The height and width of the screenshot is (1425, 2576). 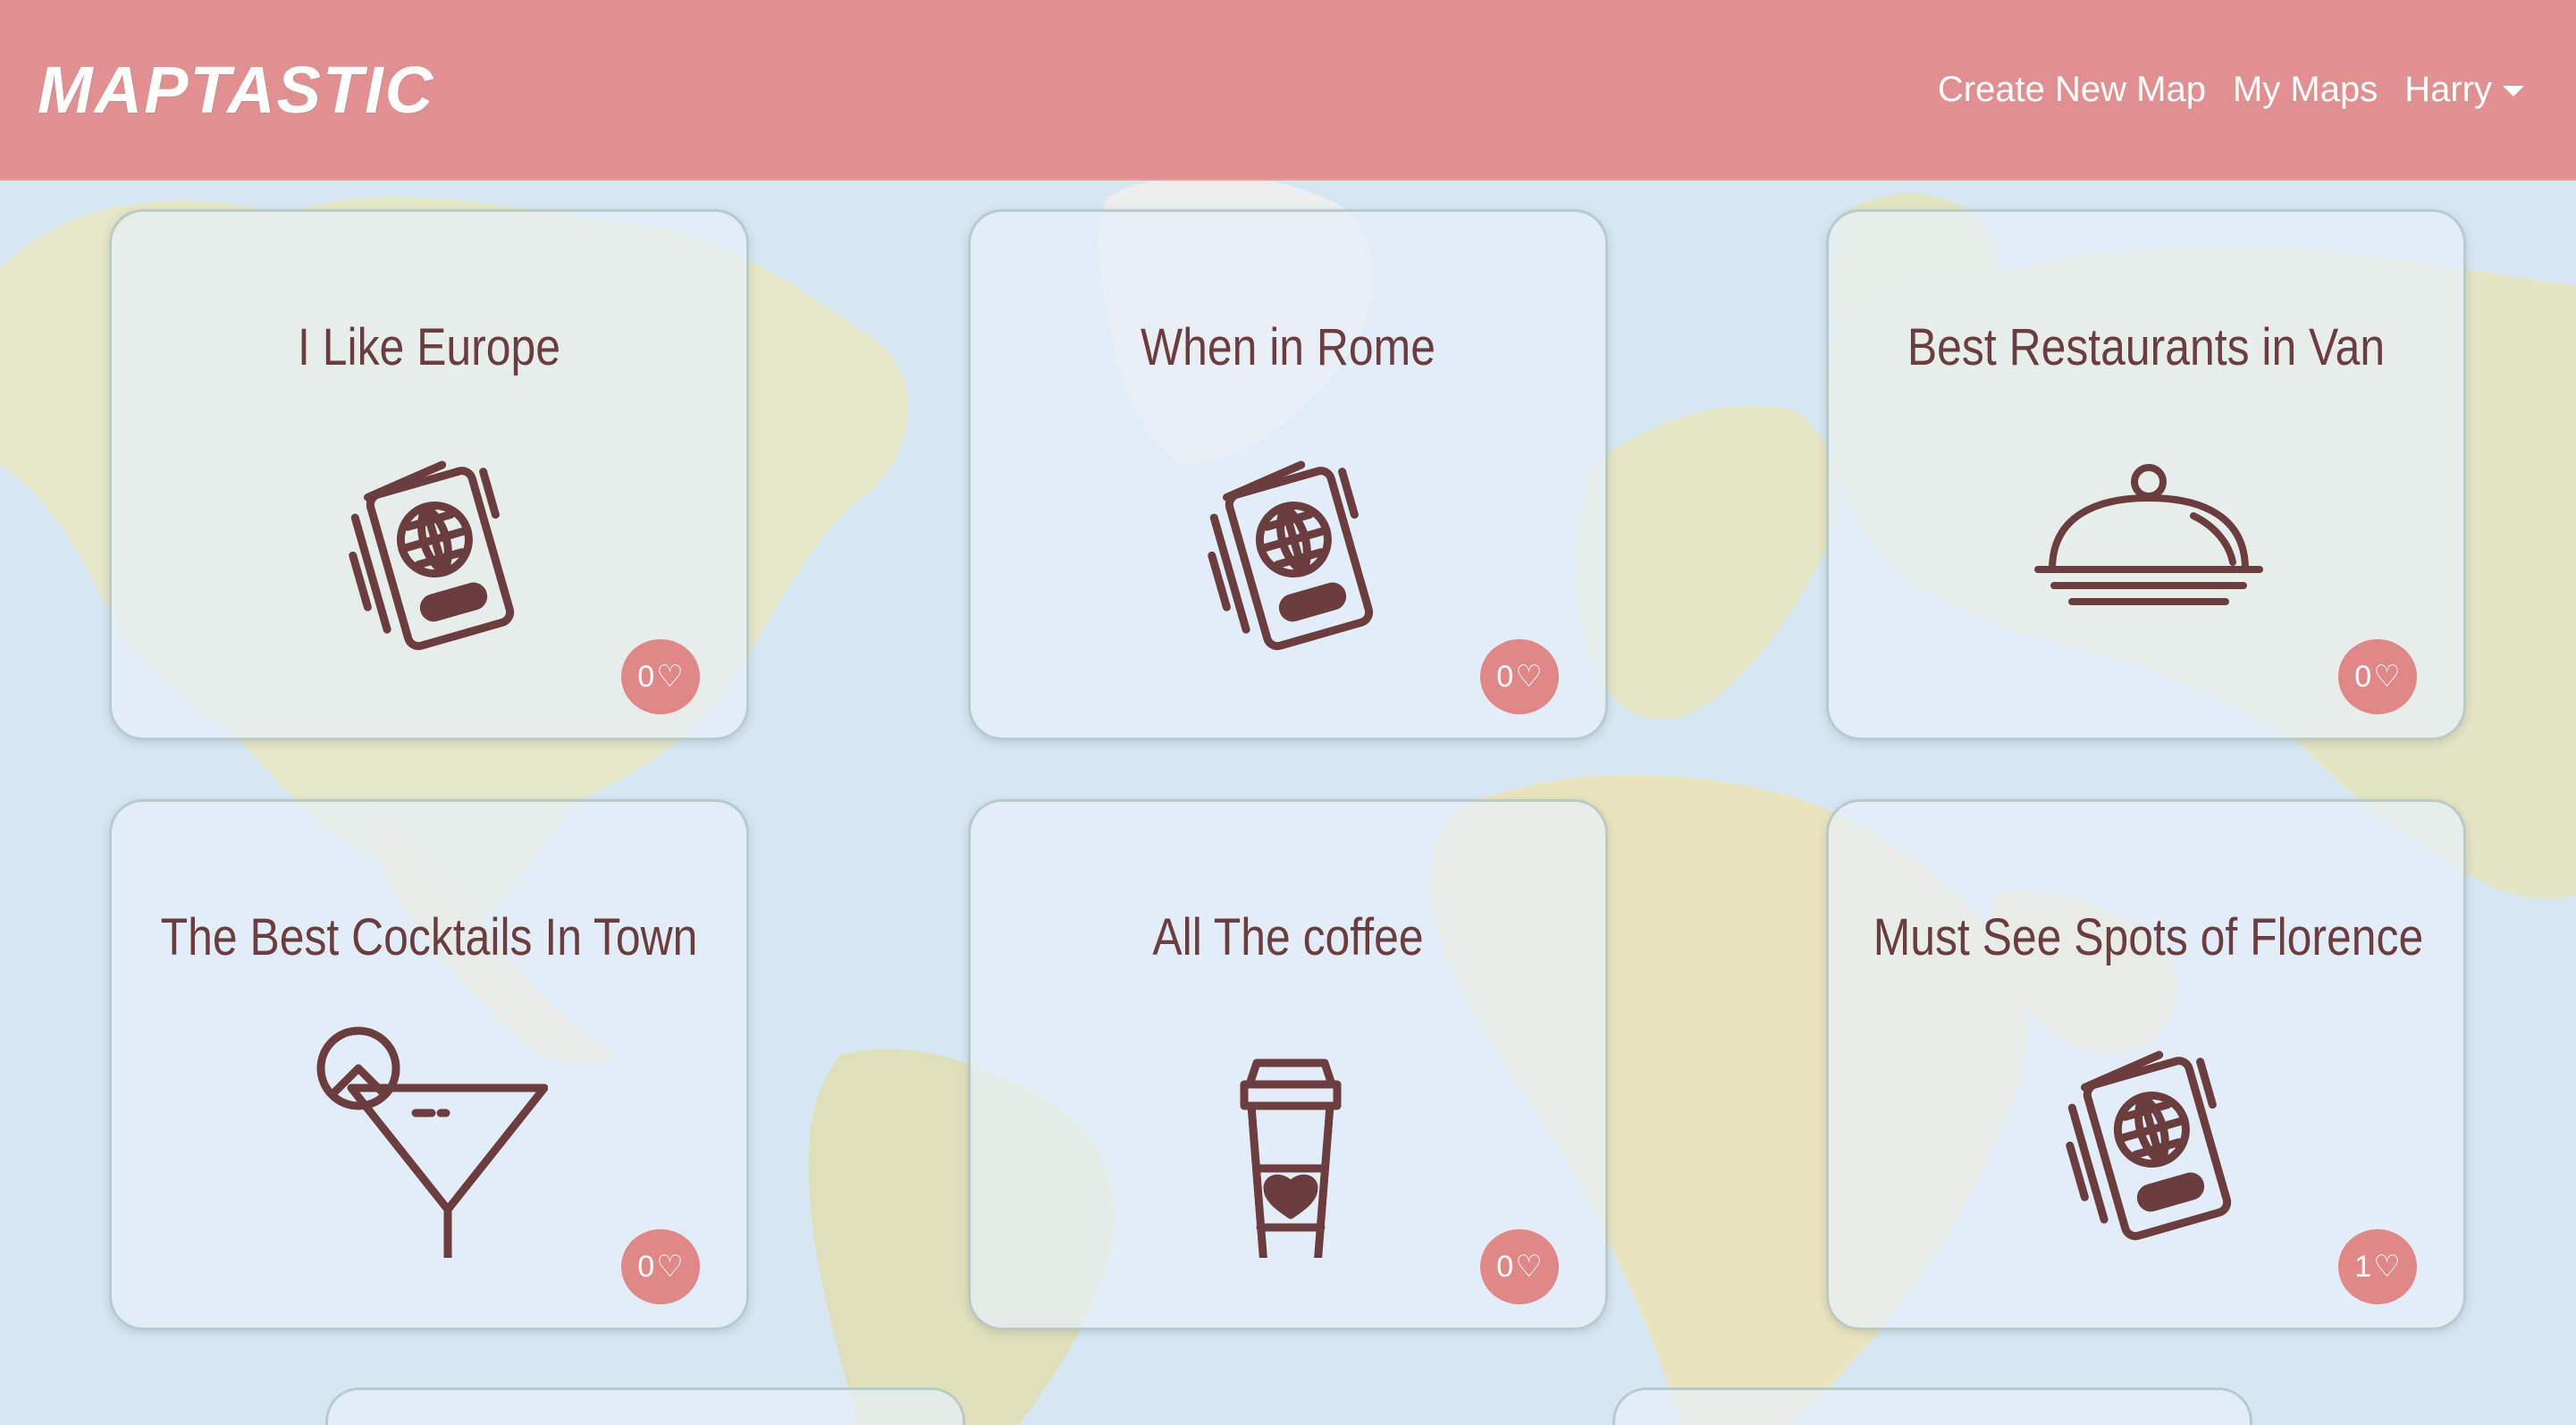 What do you see at coordinates (2306, 90) in the screenshot?
I see `my-maps-link: My Maps` at bounding box center [2306, 90].